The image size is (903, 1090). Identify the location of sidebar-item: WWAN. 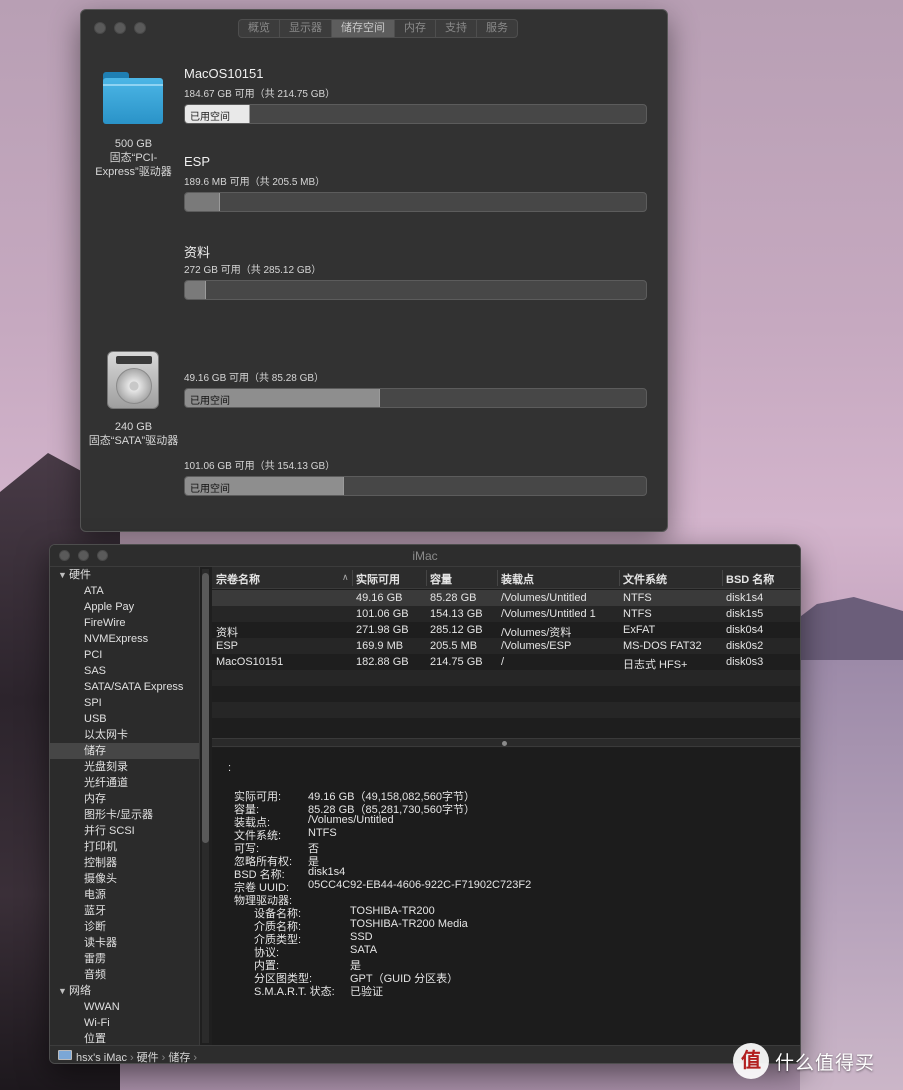
(124, 1007).